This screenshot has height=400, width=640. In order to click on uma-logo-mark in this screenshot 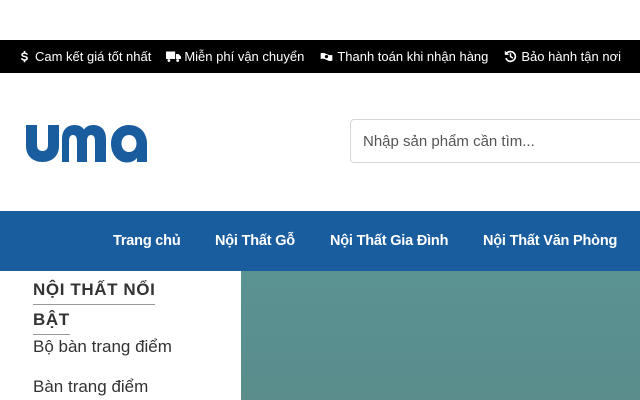, I will do `click(86, 144)`.